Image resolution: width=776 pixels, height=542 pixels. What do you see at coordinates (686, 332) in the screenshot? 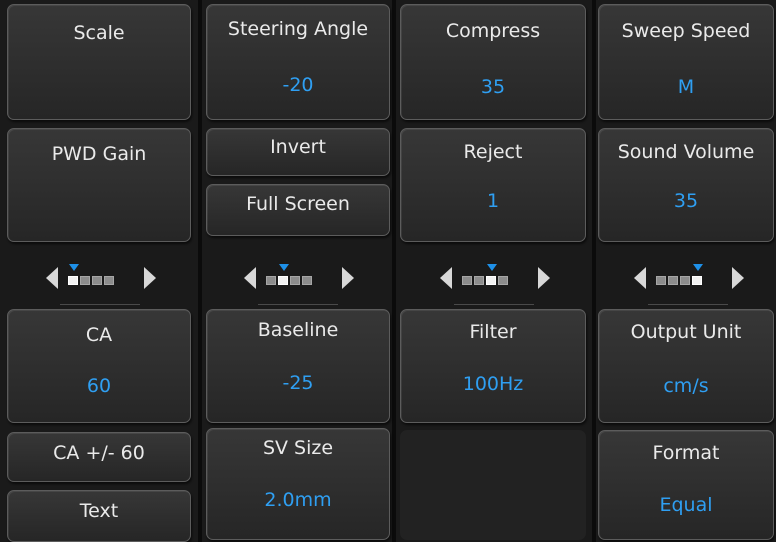
I see `output-unit-label: Output Unit` at bounding box center [686, 332].